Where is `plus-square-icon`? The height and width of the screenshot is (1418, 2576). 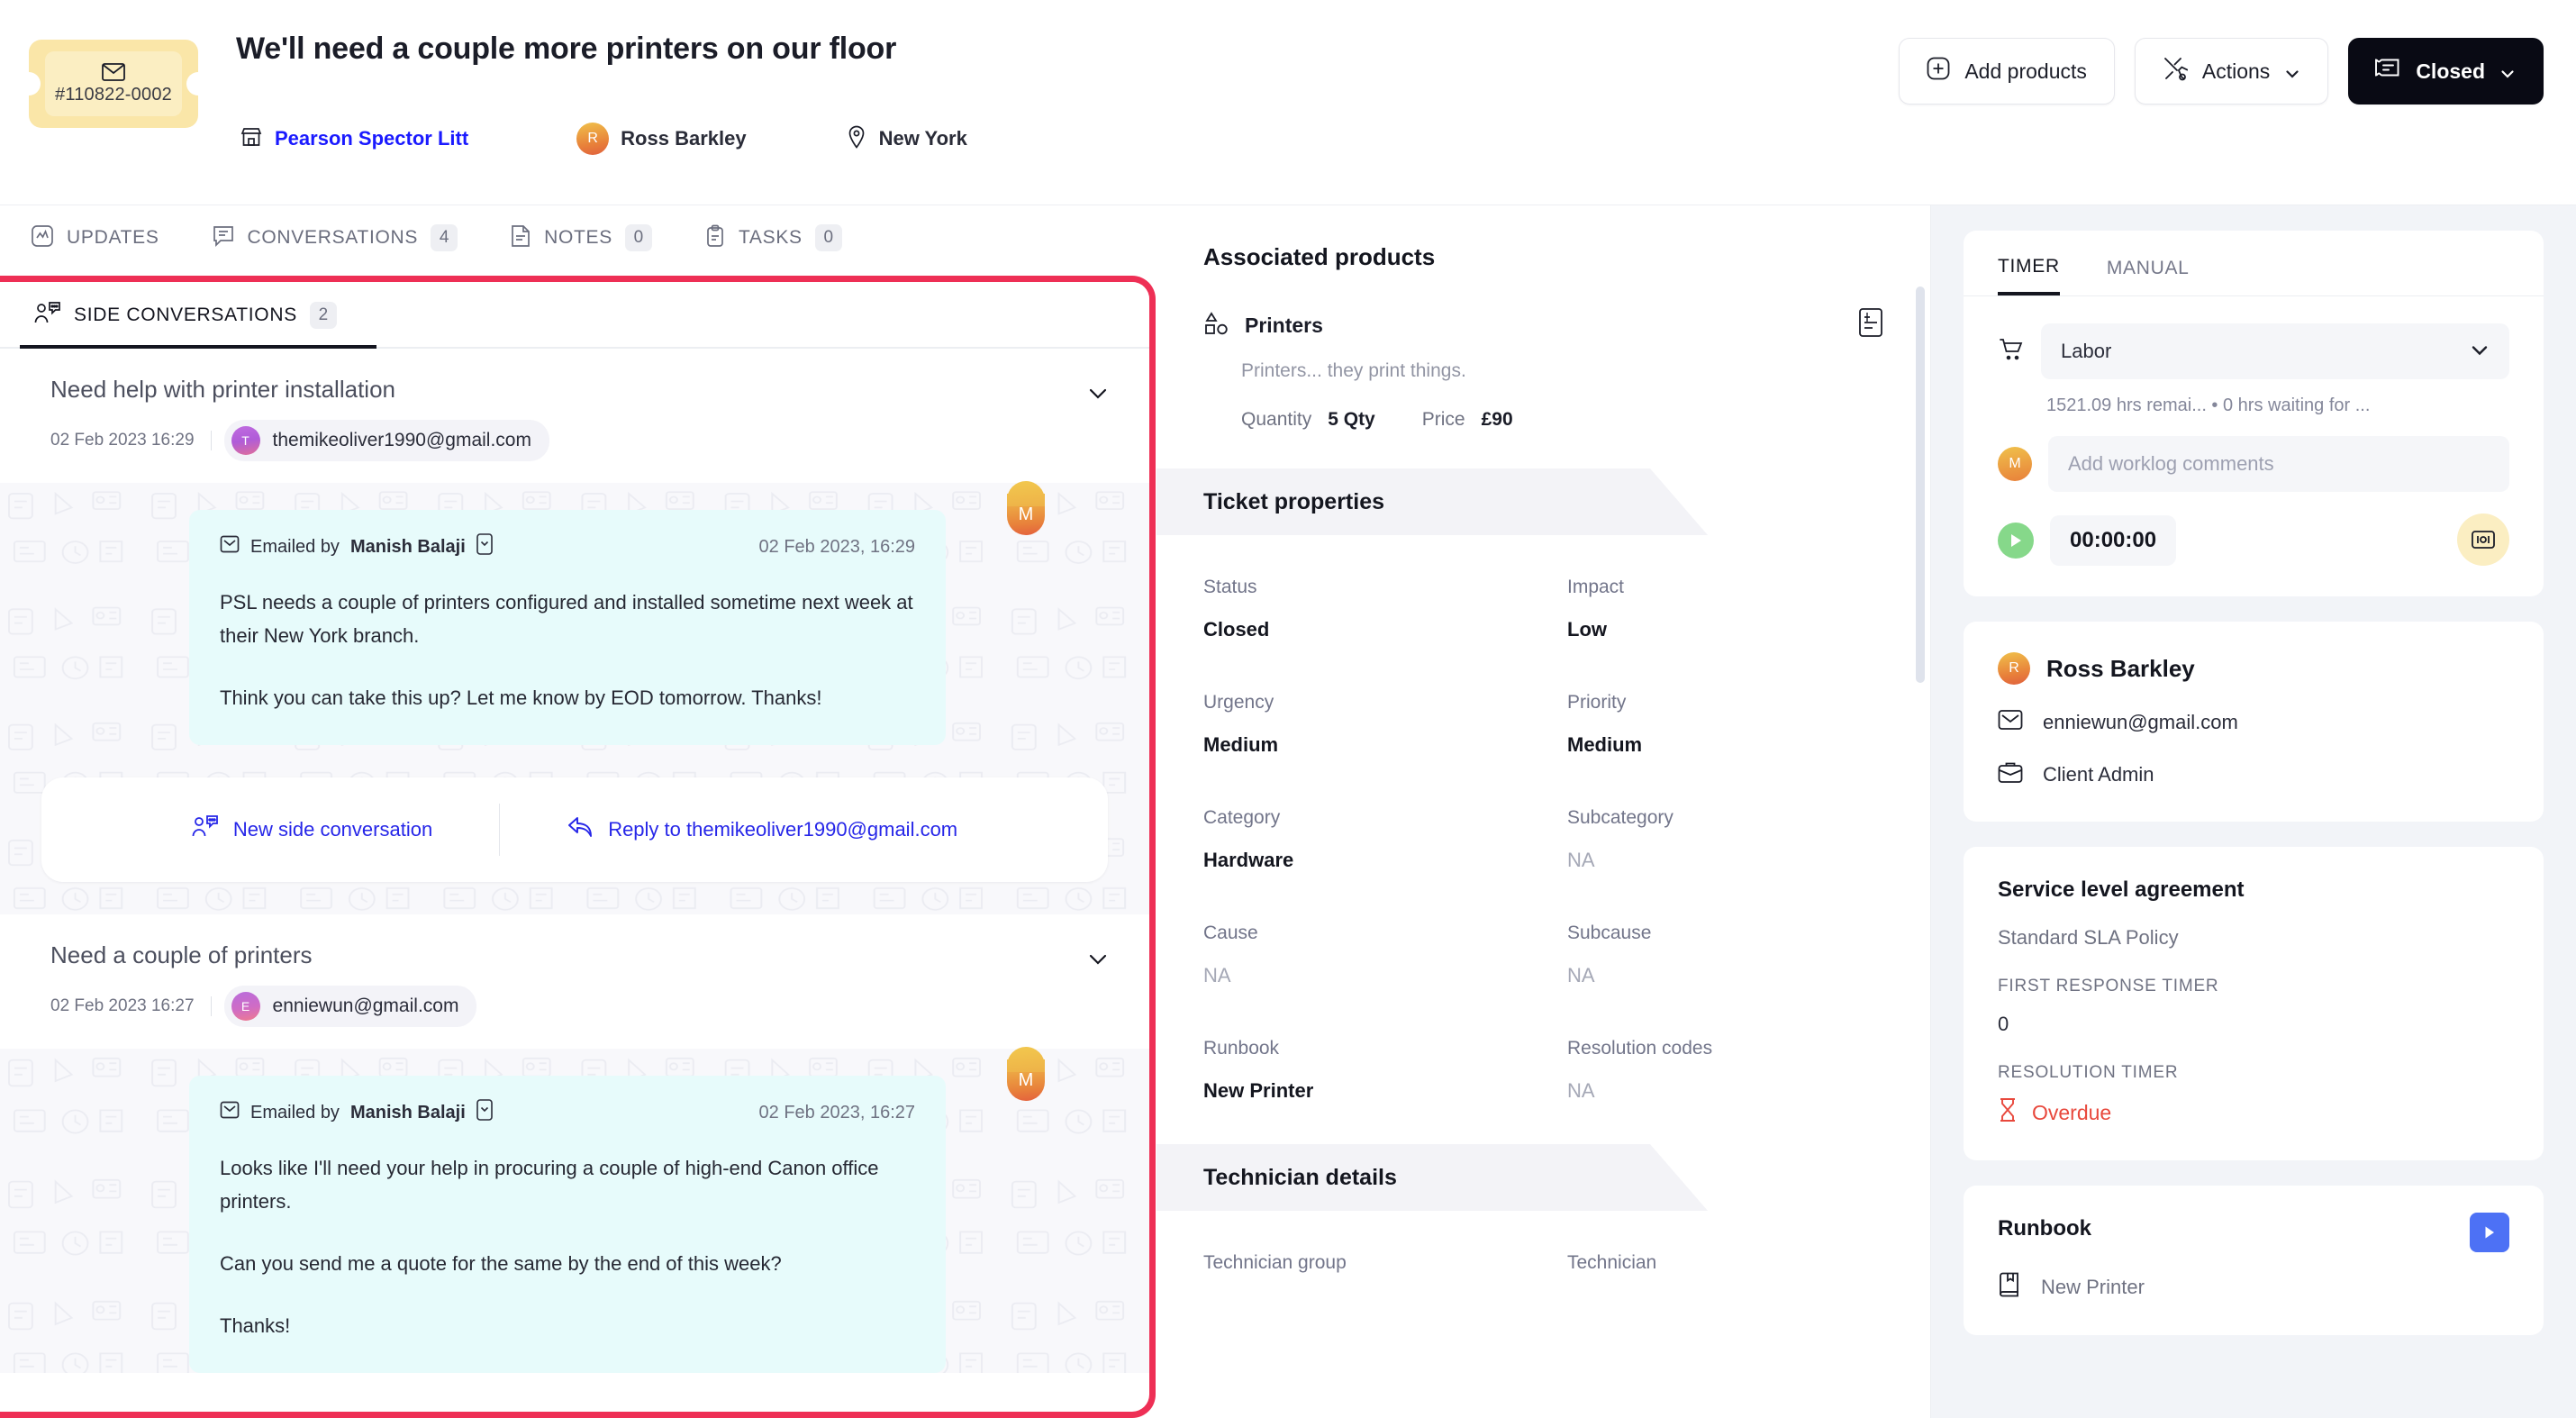 plus-square-icon is located at coordinates (1939, 71).